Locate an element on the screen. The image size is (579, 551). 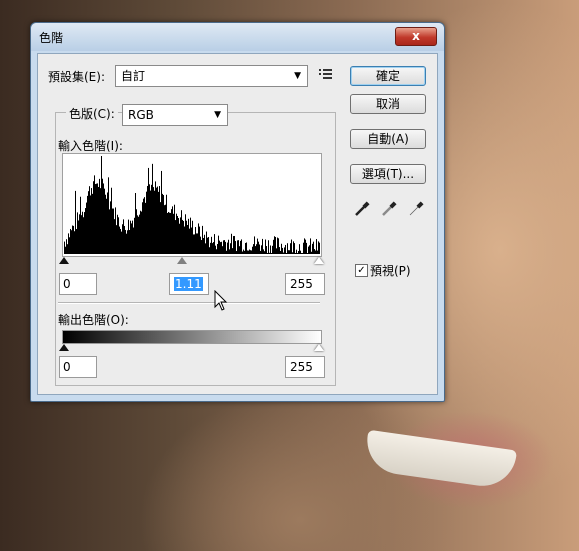
input-black-slider is located at coordinates (64, 260).